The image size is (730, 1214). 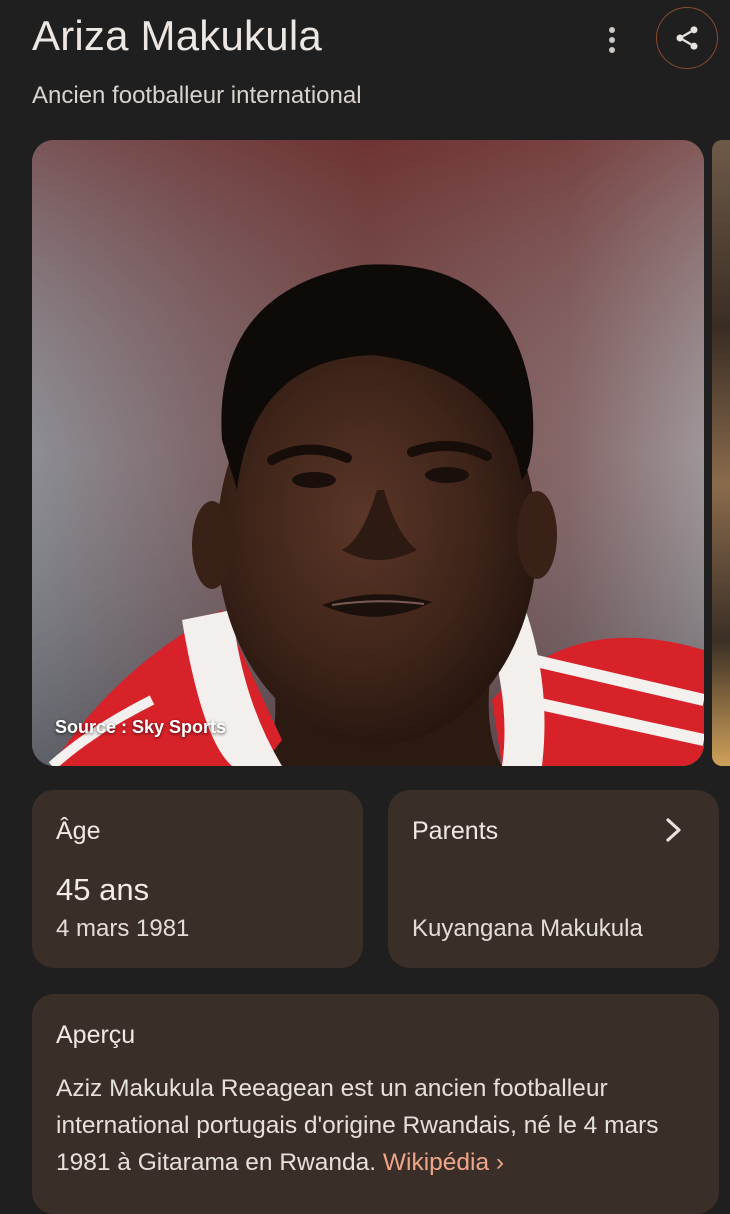 What do you see at coordinates (553, 879) in the screenshot?
I see `parents-card: Parents Kuyangana Makukula` at bounding box center [553, 879].